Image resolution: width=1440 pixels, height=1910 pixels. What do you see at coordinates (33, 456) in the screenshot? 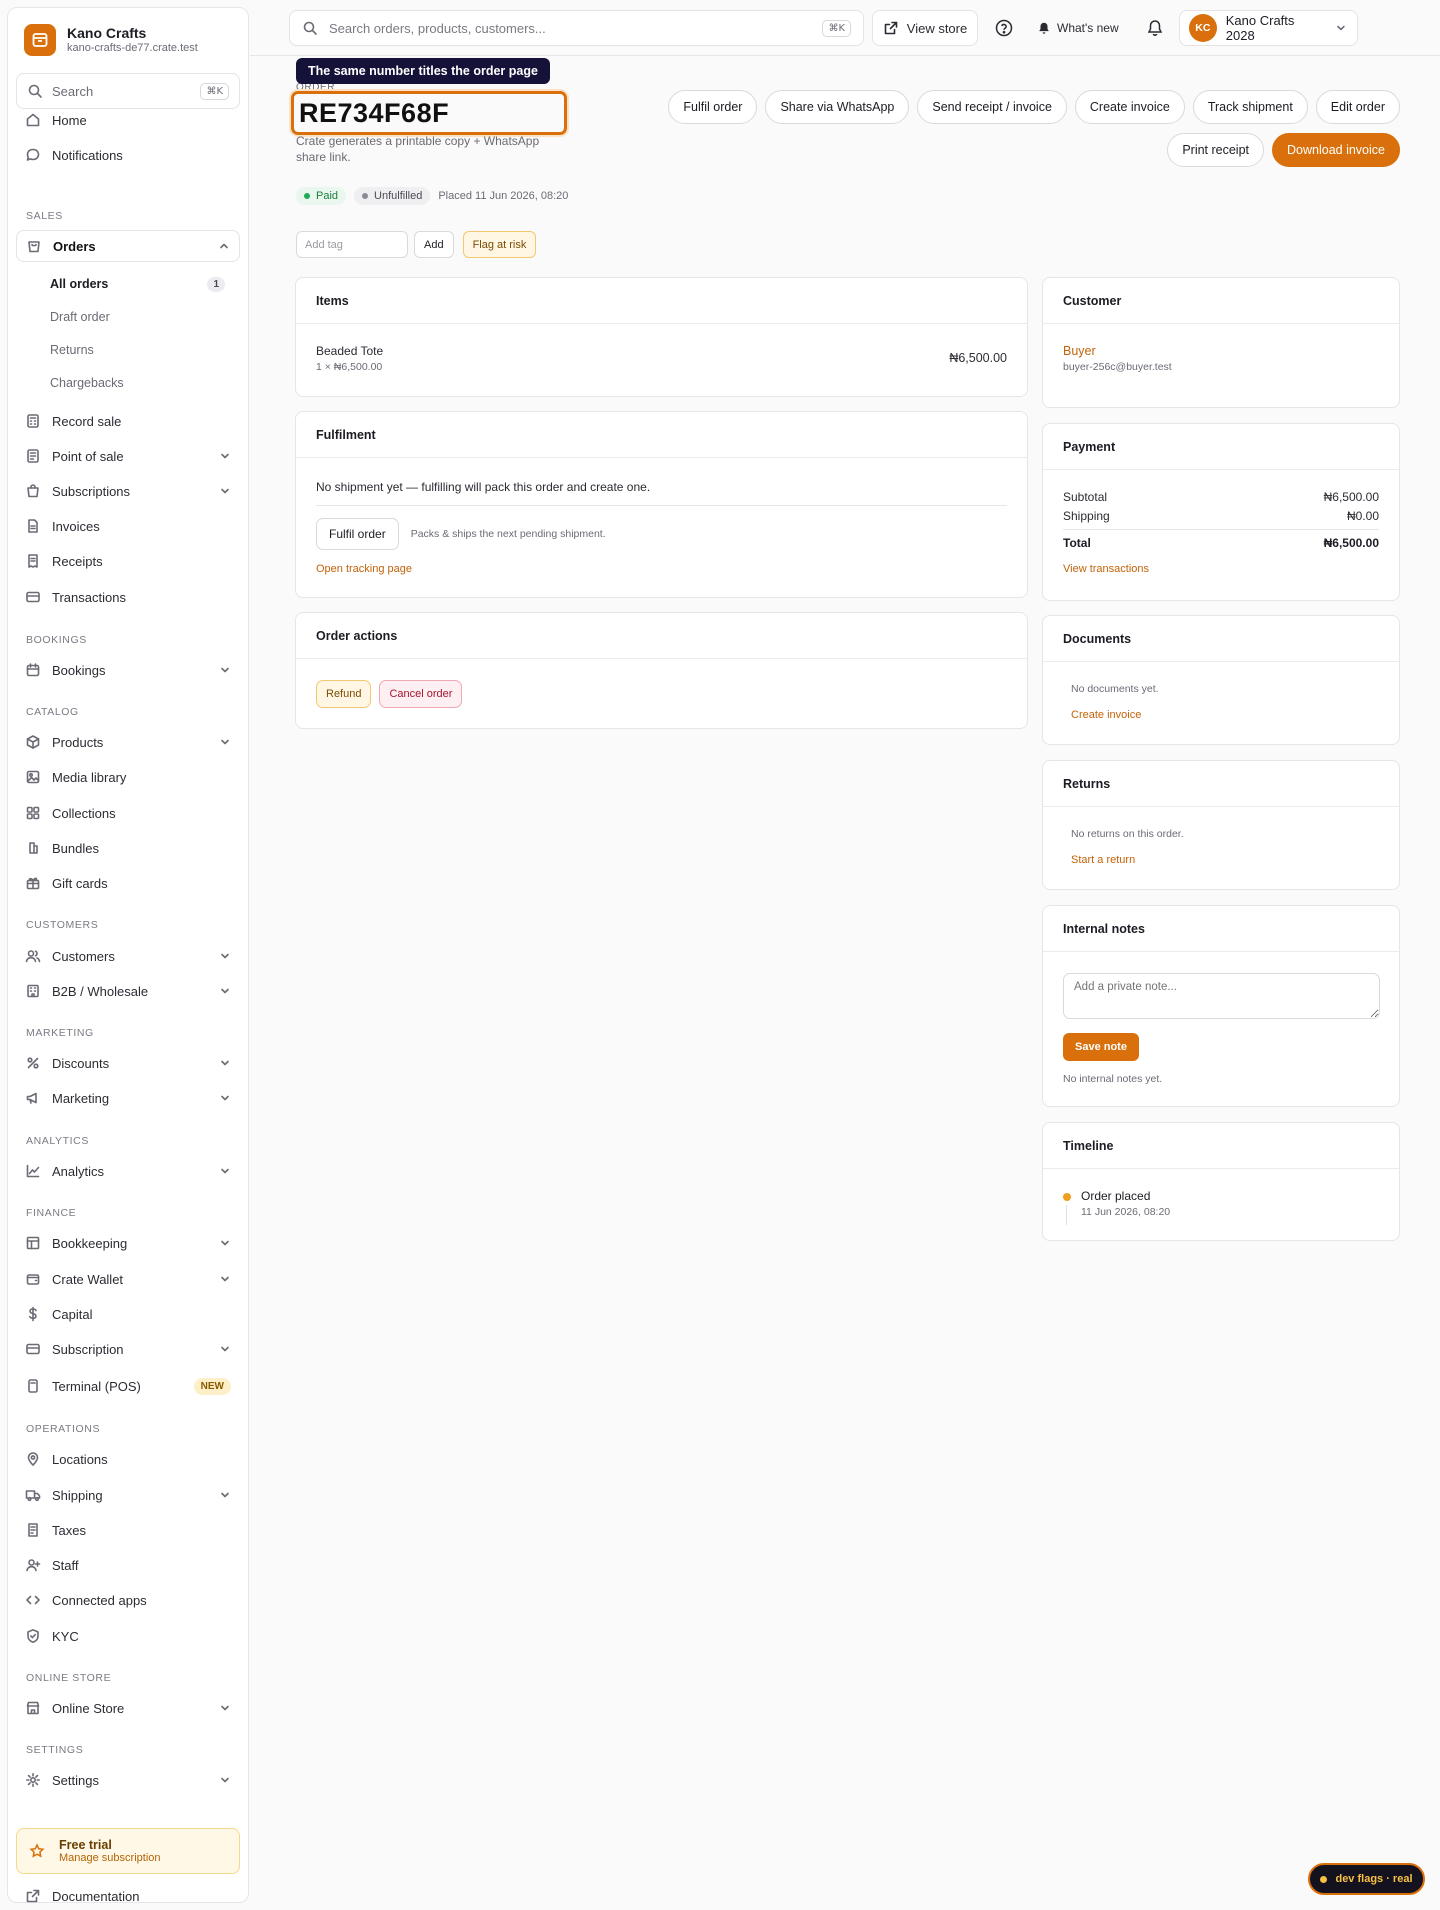
I see `pos-icon` at bounding box center [33, 456].